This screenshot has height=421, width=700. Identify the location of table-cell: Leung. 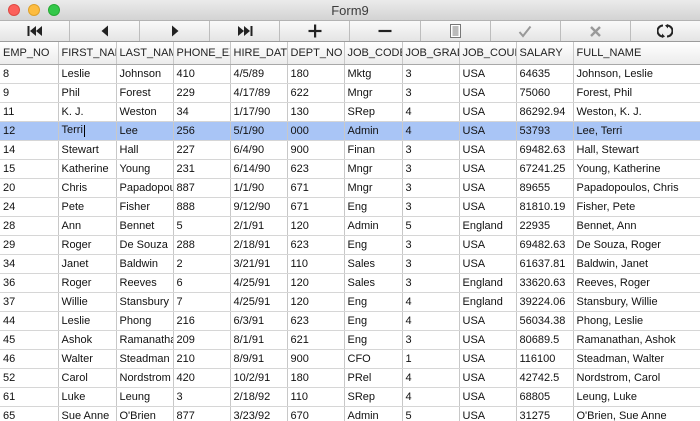
(145, 397).